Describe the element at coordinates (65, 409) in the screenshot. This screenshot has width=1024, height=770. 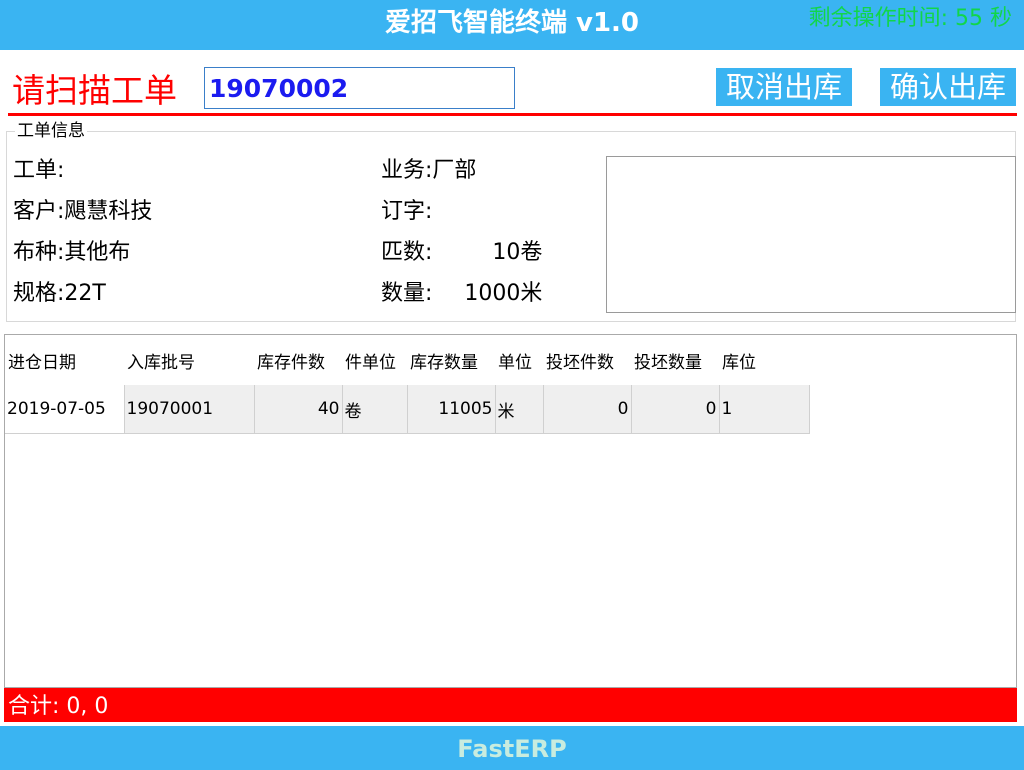
I see `cell-entry-date: 2019-07-05` at that location.